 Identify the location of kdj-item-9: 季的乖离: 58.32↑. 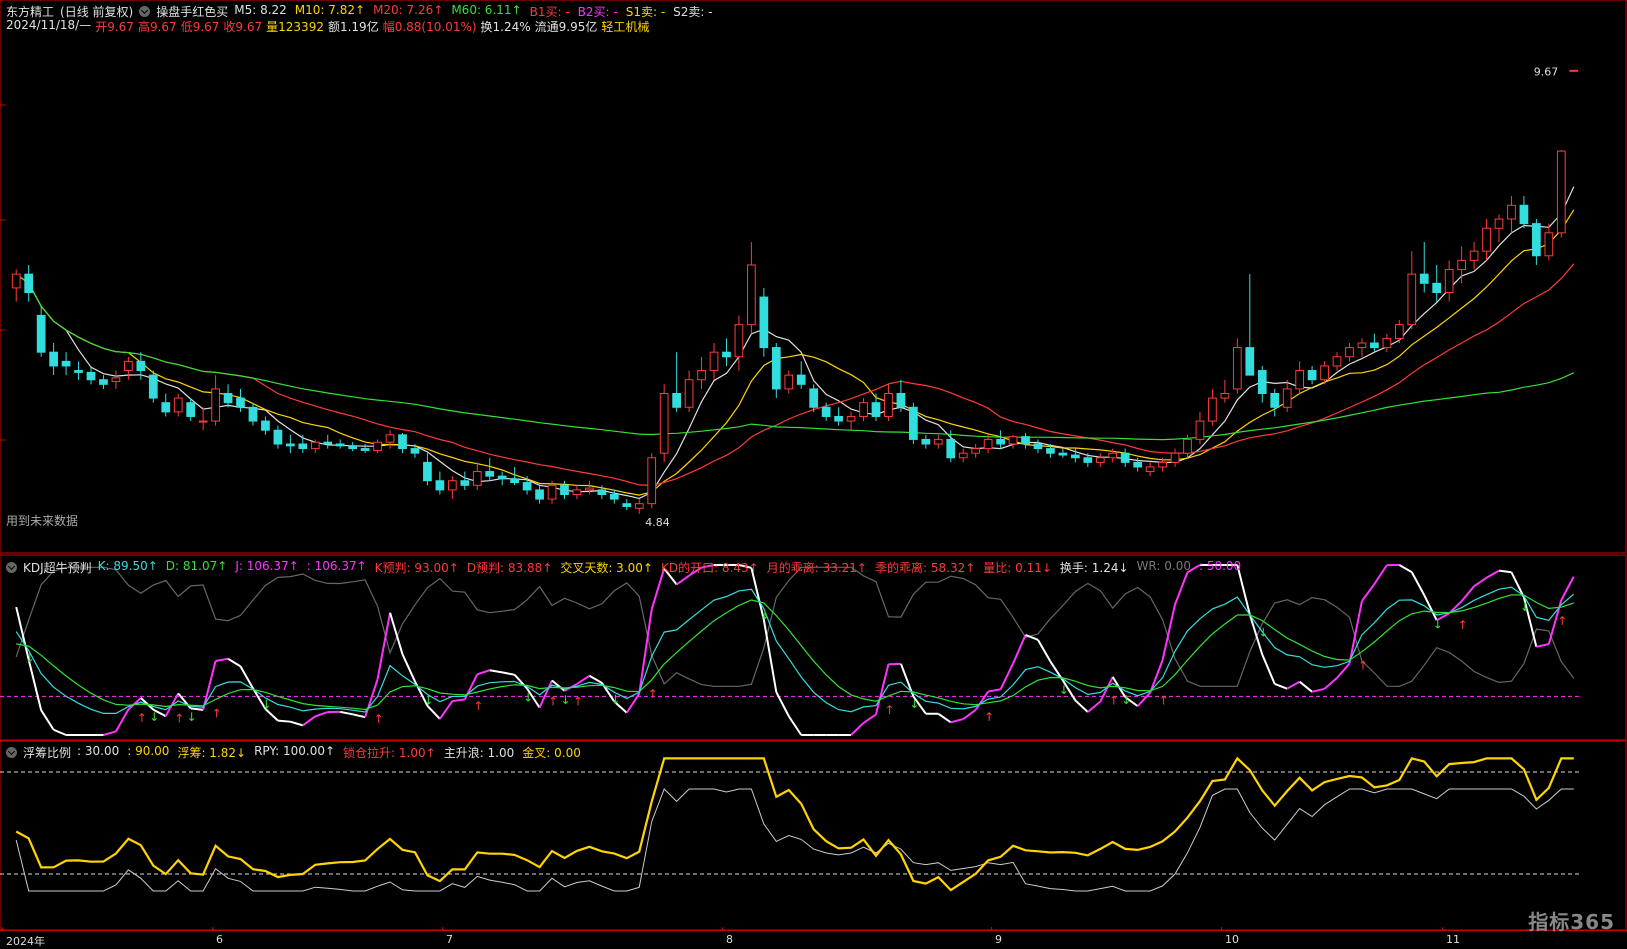
(925, 567).